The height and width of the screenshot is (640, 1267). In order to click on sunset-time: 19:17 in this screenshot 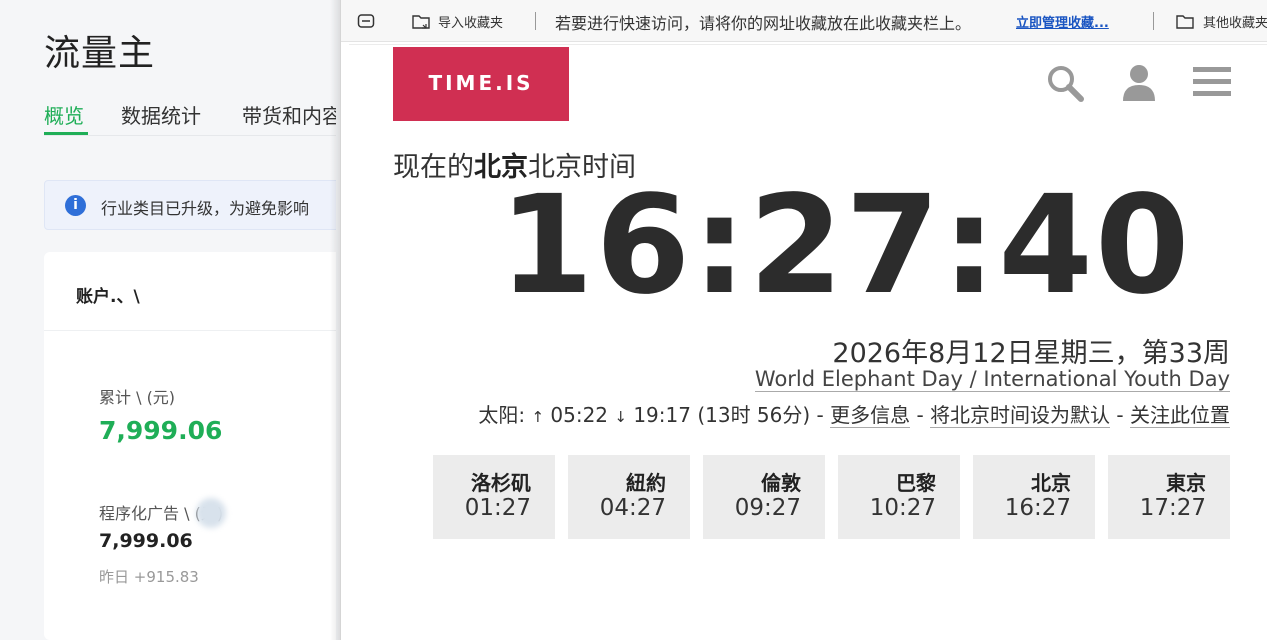, I will do `click(662, 415)`.